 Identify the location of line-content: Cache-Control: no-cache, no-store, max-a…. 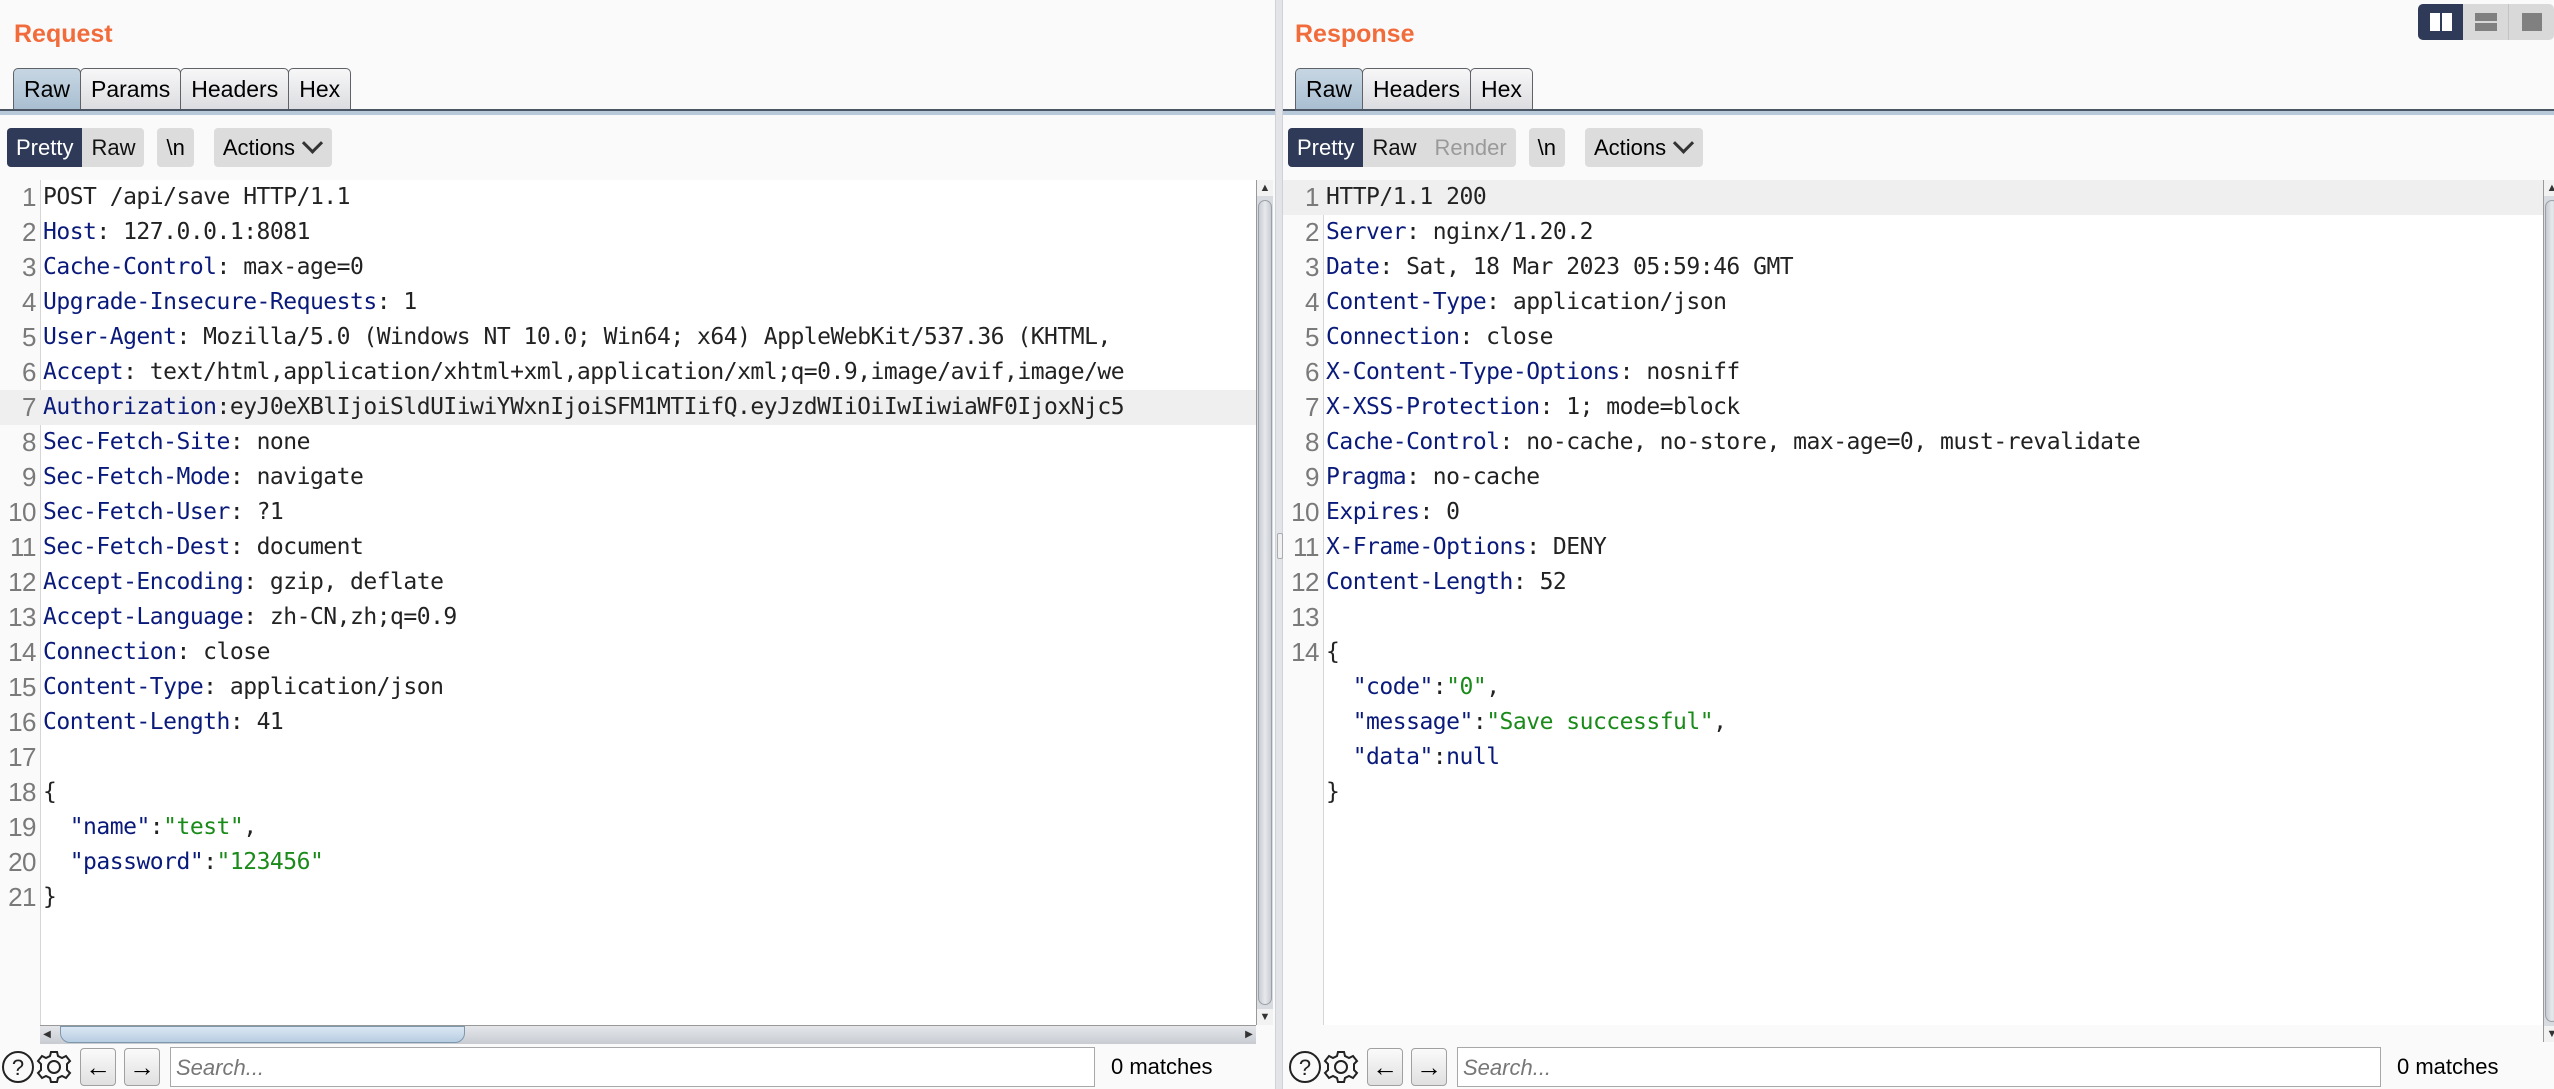
(1733, 442).